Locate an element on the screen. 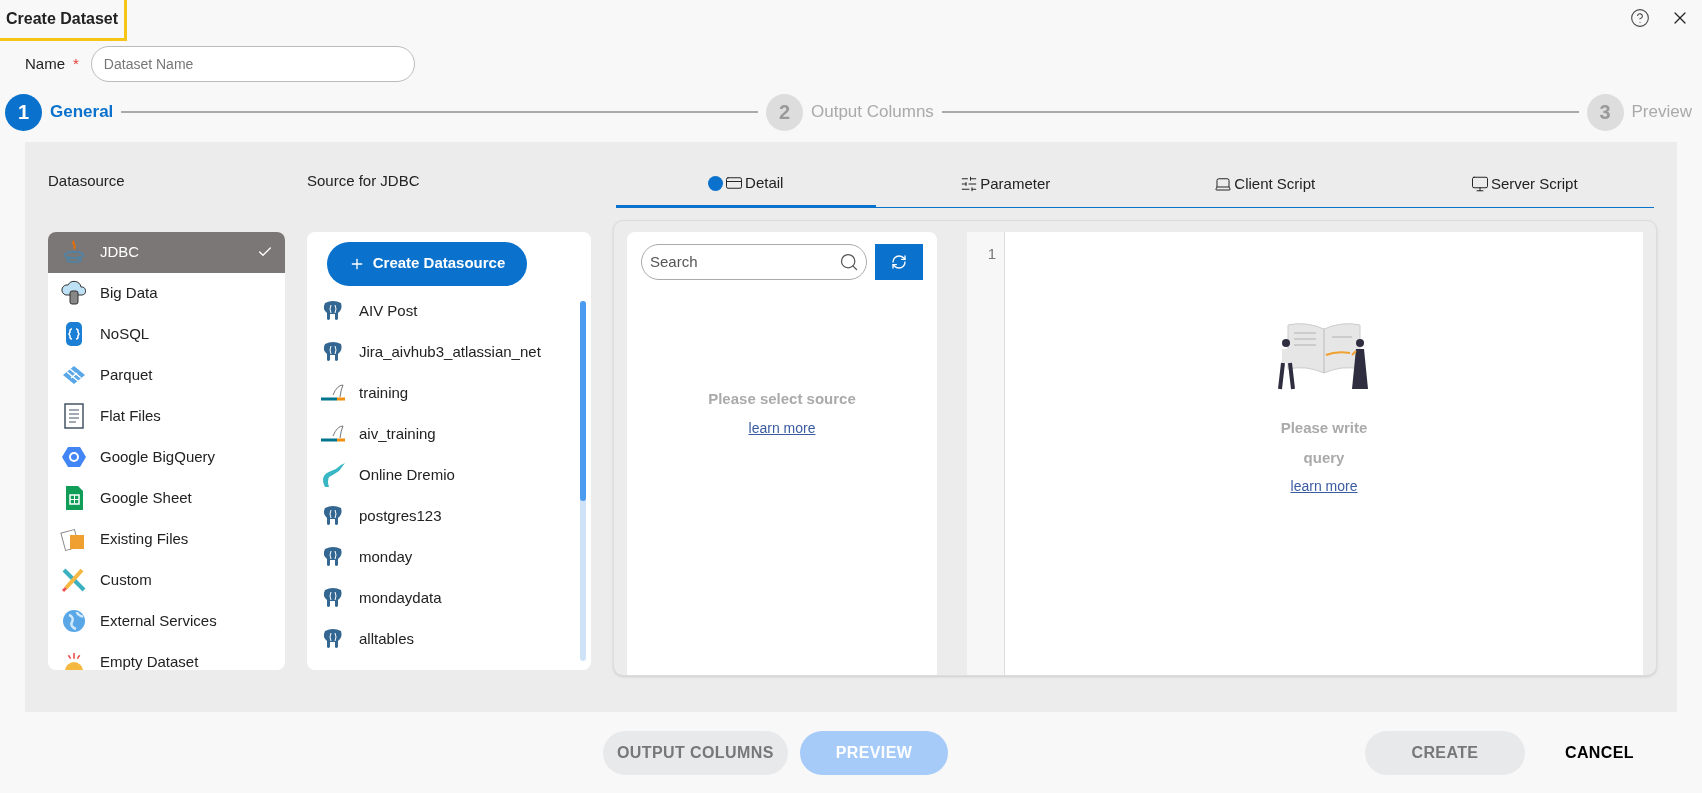 This screenshot has width=1702, height=793. source-item: aiv_training is located at coordinates (443, 434).